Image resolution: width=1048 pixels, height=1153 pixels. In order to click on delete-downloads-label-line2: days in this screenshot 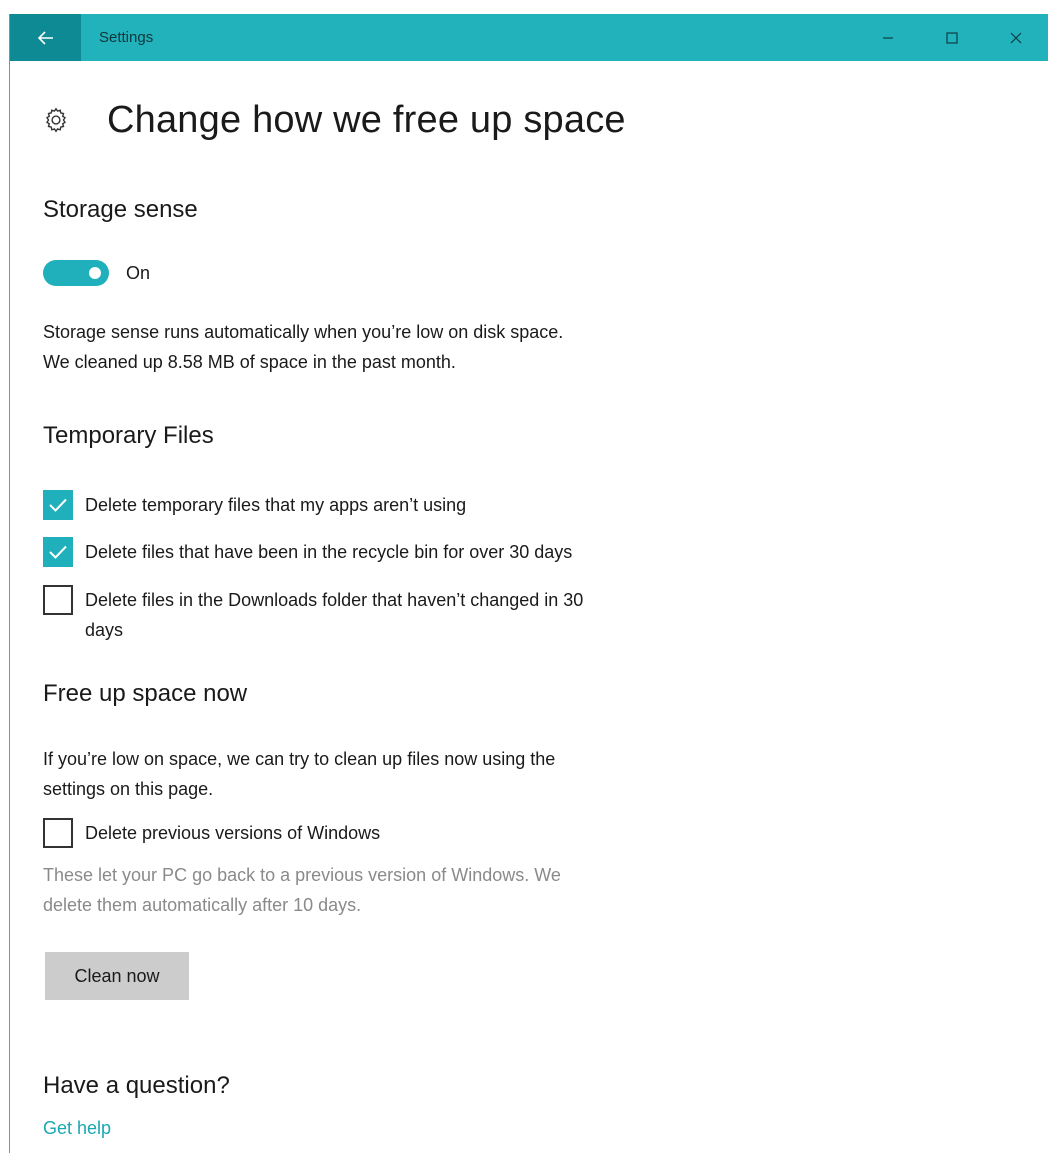, I will do `click(104, 630)`.